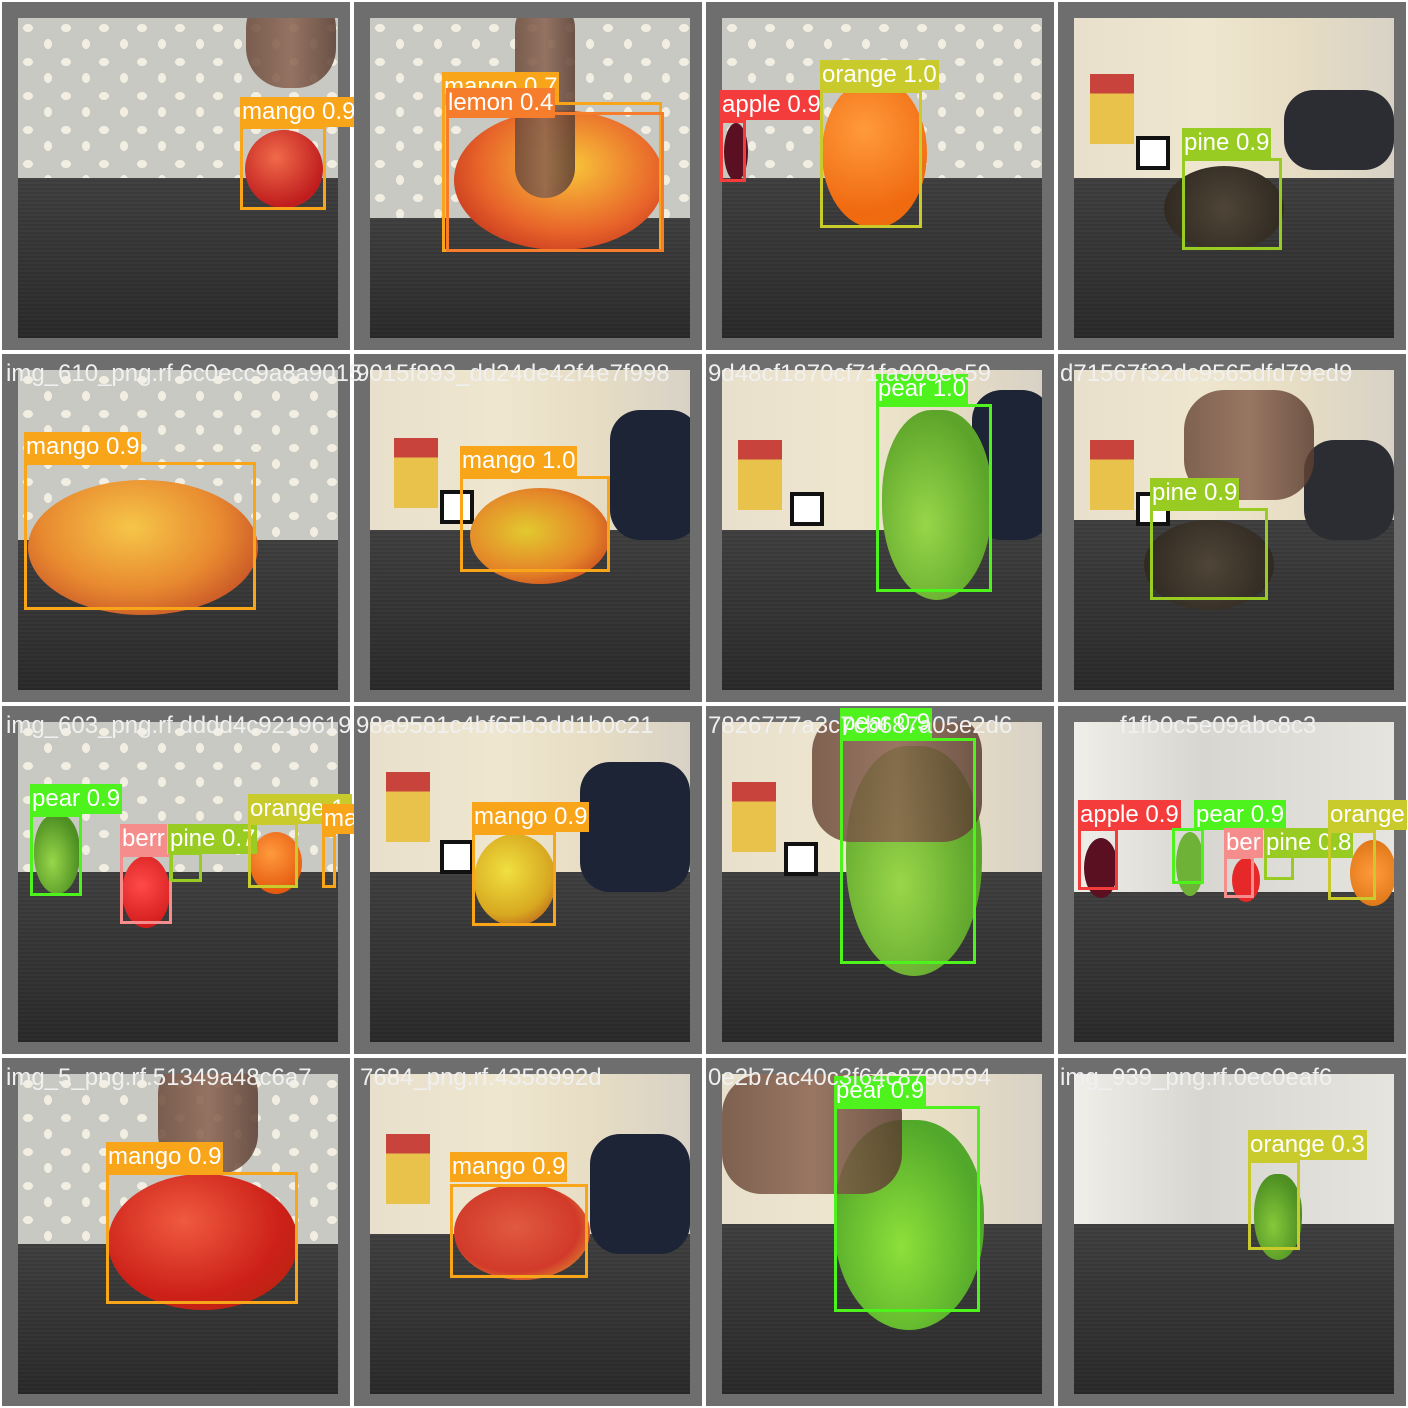 The image size is (1408, 1408). What do you see at coordinates (505, 725) in the screenshot?
I see `image-filename: 98a9581c4bf65b3dd1b0c21` at bounding box center [505, 725].